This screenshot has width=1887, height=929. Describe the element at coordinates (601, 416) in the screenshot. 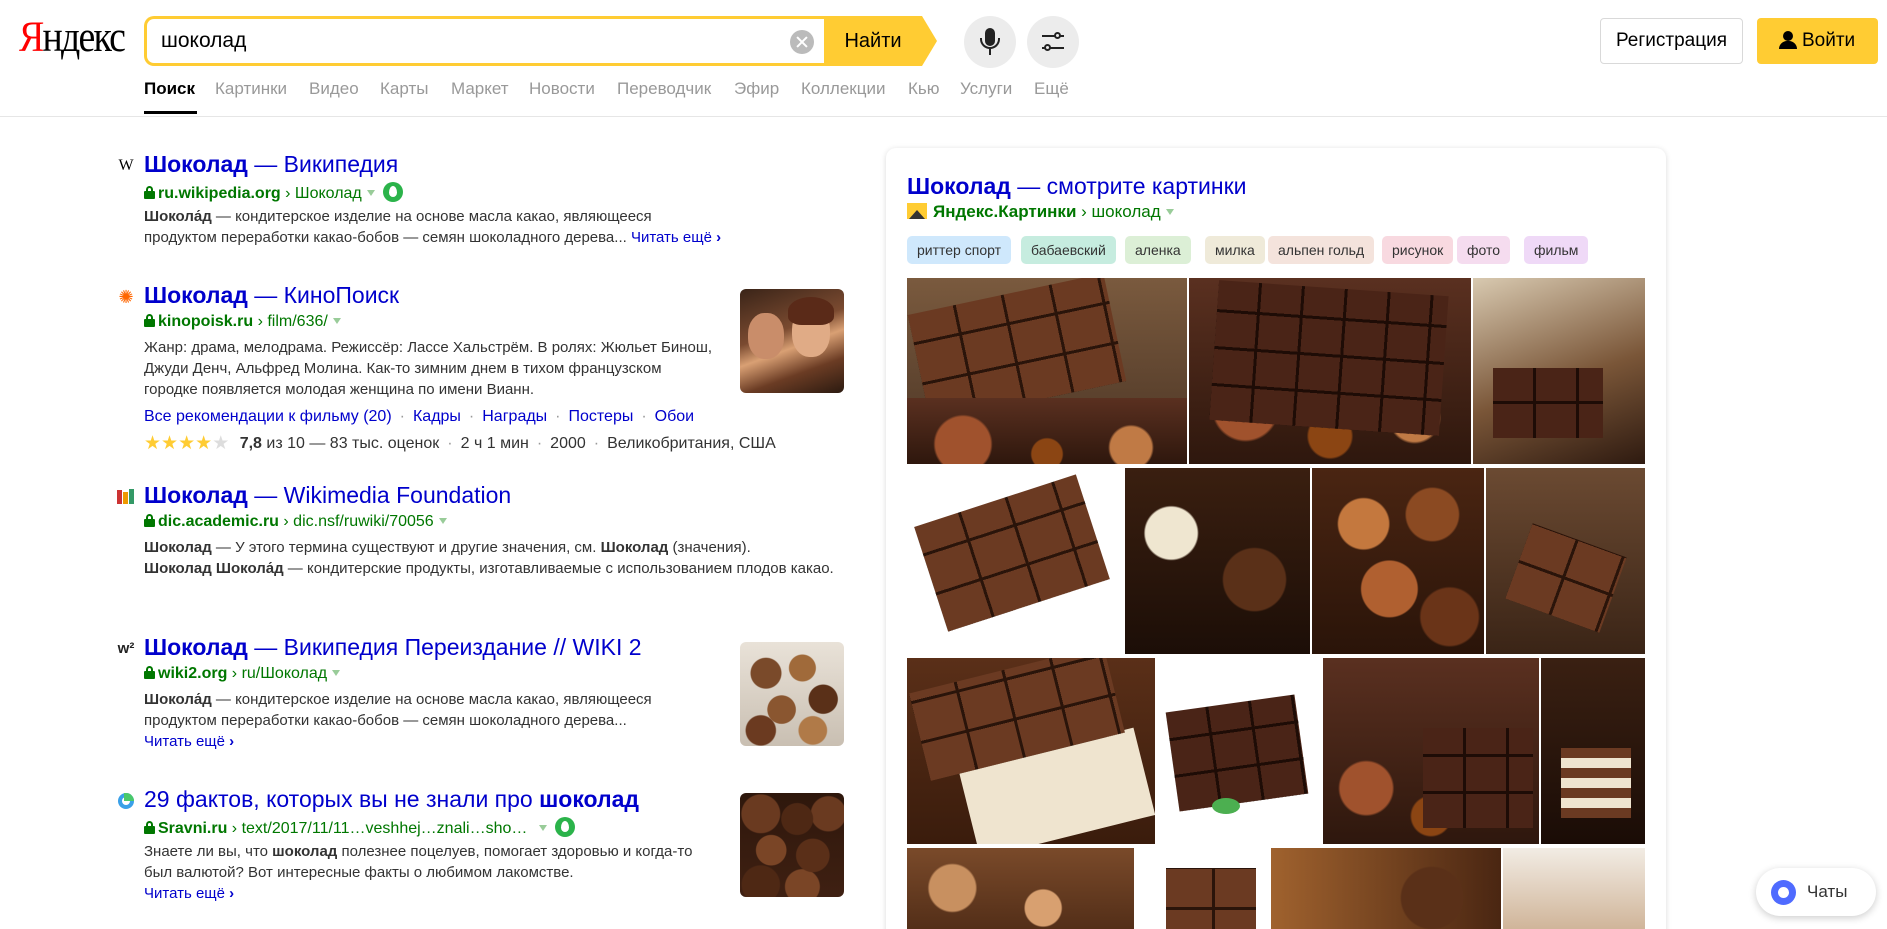

I see `sitelink-posters: Постеры` at that location.